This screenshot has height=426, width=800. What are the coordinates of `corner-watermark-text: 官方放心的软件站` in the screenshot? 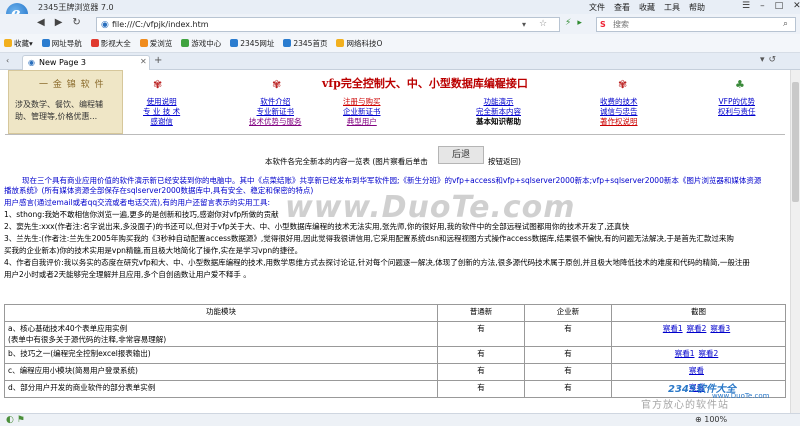 It's located at (685, 405).